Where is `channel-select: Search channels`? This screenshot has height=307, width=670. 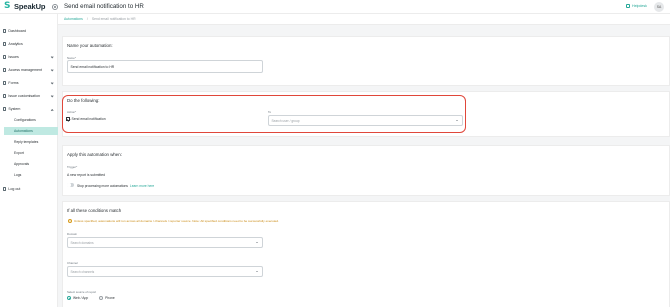
channel-select: Search channels is located at coordinates (165, 271).